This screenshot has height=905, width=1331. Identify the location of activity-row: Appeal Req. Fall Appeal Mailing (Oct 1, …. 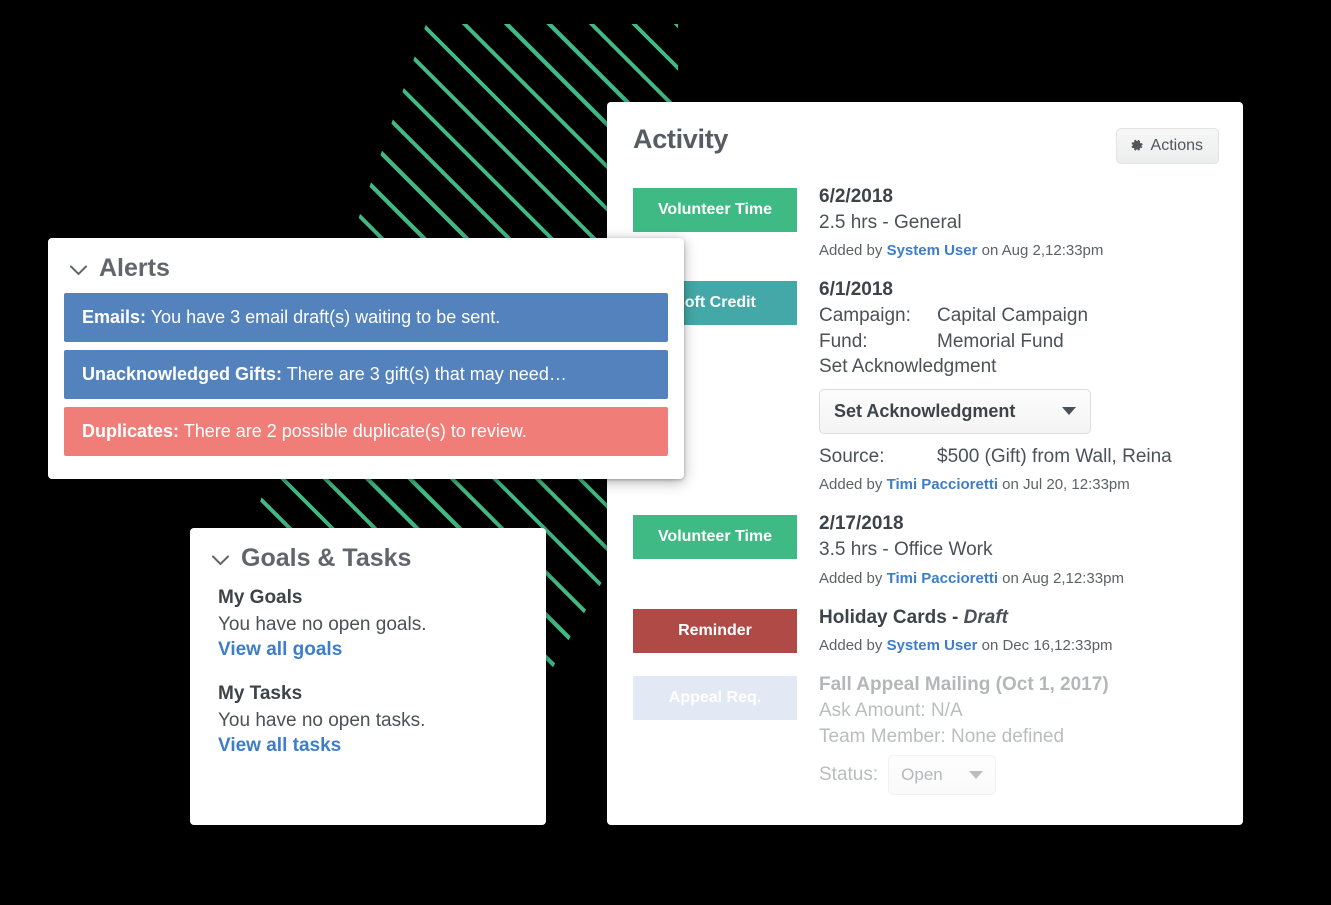
(925, 733).